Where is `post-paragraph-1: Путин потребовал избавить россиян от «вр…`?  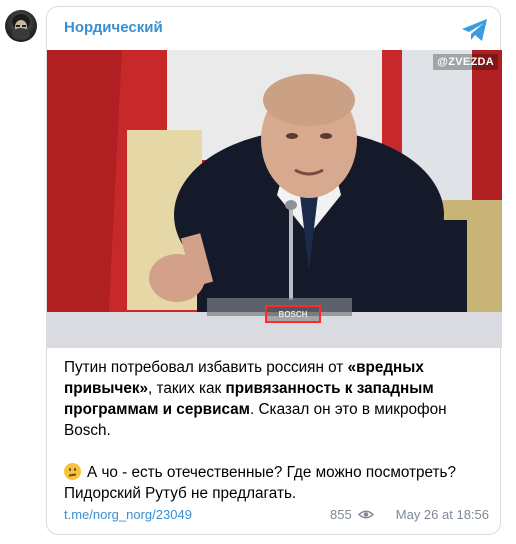 post-paragraph-1: Путин потребовал избавить россиян от «вр… is located at coordinates (255, 399).